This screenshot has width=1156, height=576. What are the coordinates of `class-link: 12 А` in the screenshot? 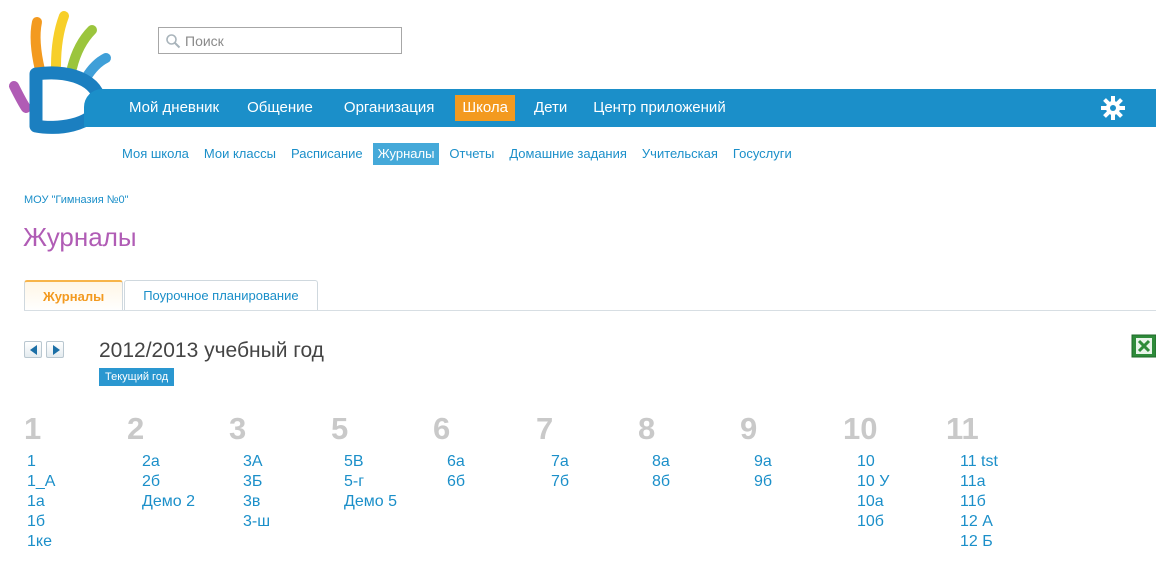 It's located at (972, 522).